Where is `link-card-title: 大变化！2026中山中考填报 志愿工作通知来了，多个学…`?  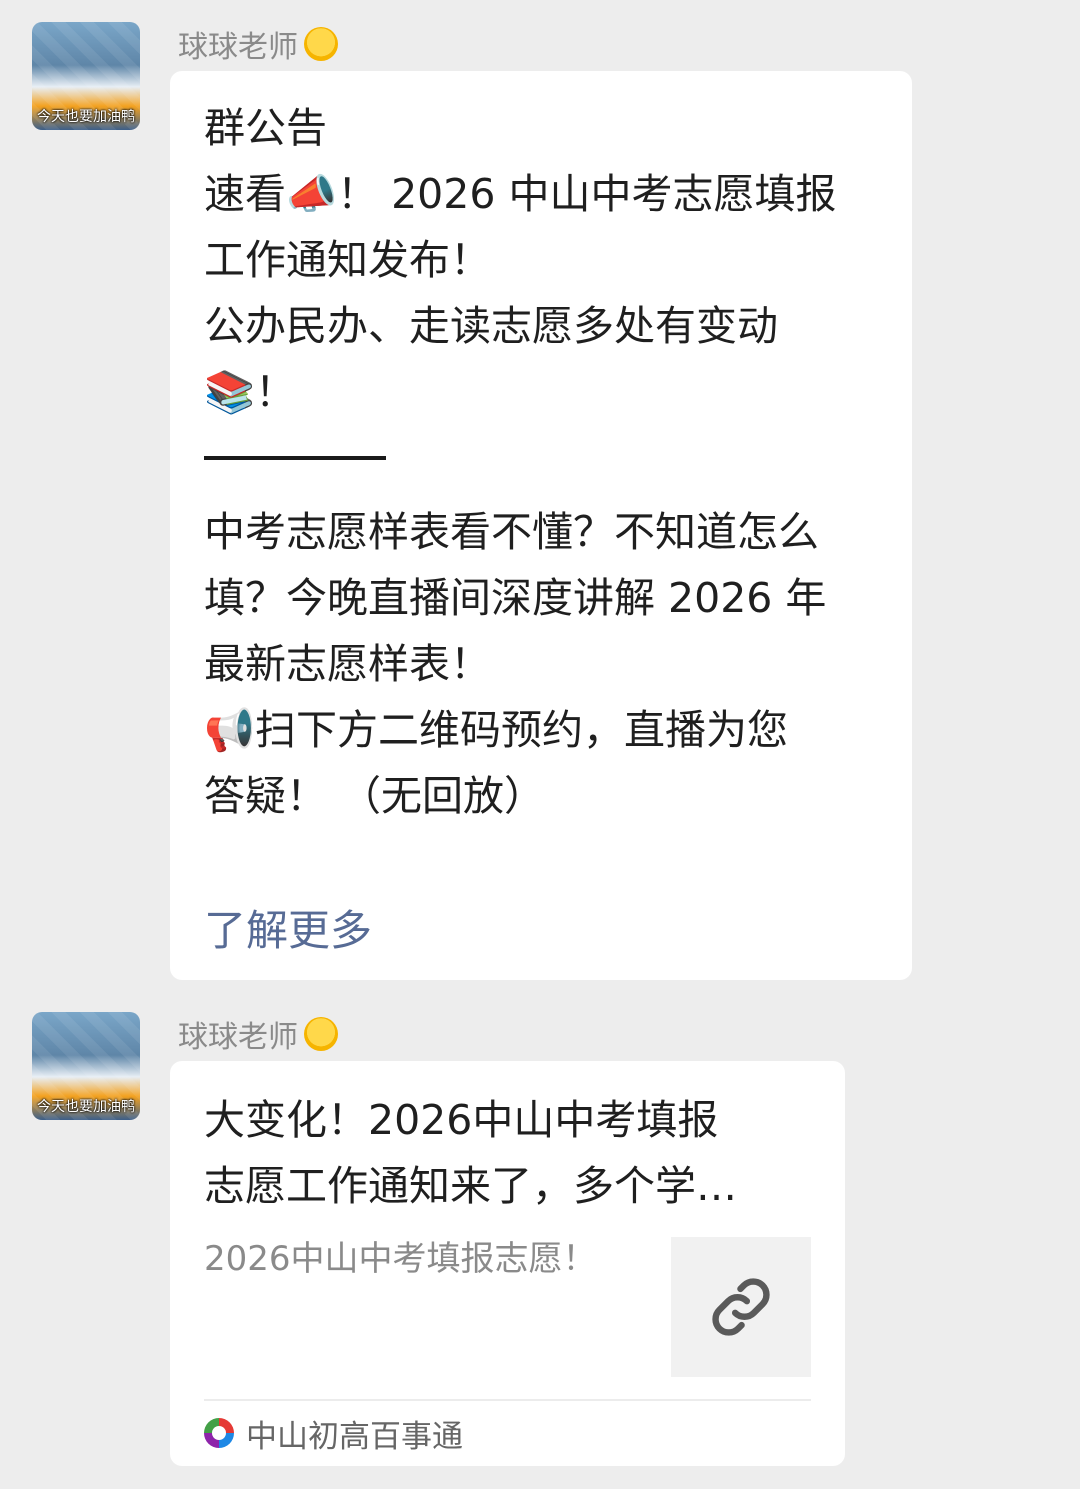 link-card-title: 大变化！2026中山中考填报 志愿工作通知来了，多个学… is located at coordinates (470, 1153).